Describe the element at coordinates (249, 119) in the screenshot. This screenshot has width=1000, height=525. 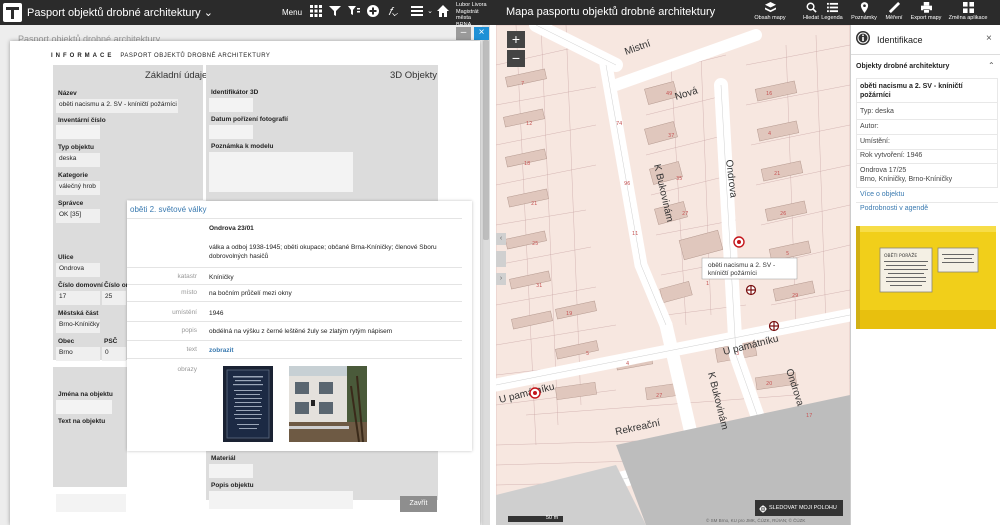
I see `datum-label: Datum pořízení fotografií` at that location.